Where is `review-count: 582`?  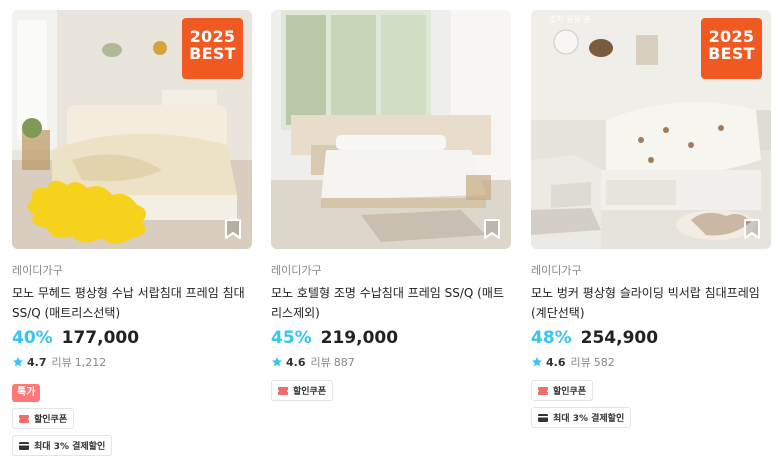 review-count: 582 is located at coordinates (604, 362).